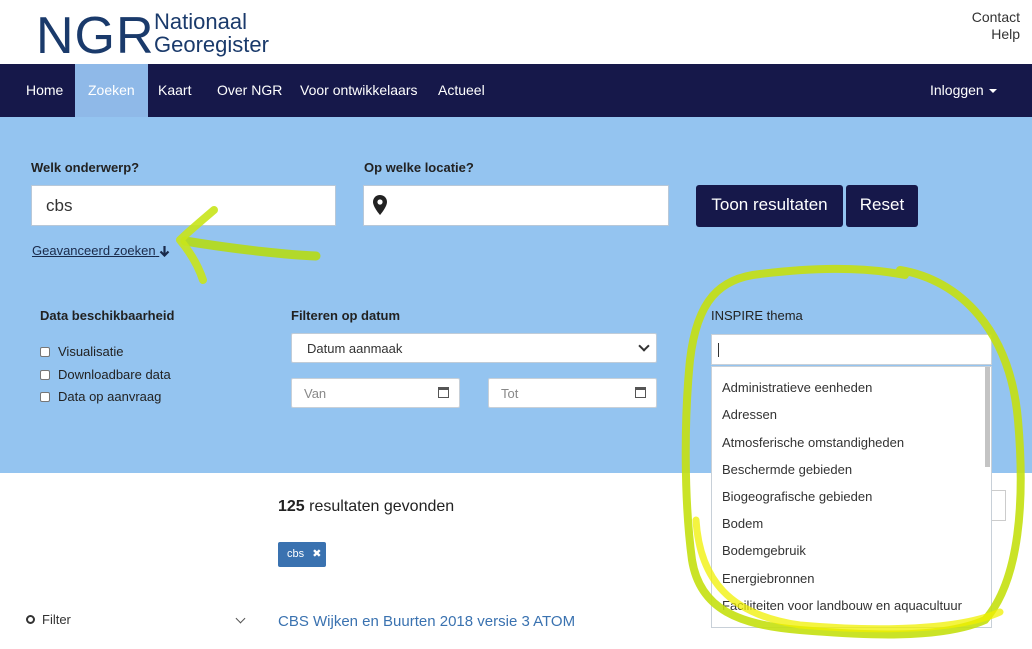 This screenshot has height=649, width=1032. What do you see at coordinates (30, 619) in the screenshot?
I see `search-icon` at bounding box center [30, 619].